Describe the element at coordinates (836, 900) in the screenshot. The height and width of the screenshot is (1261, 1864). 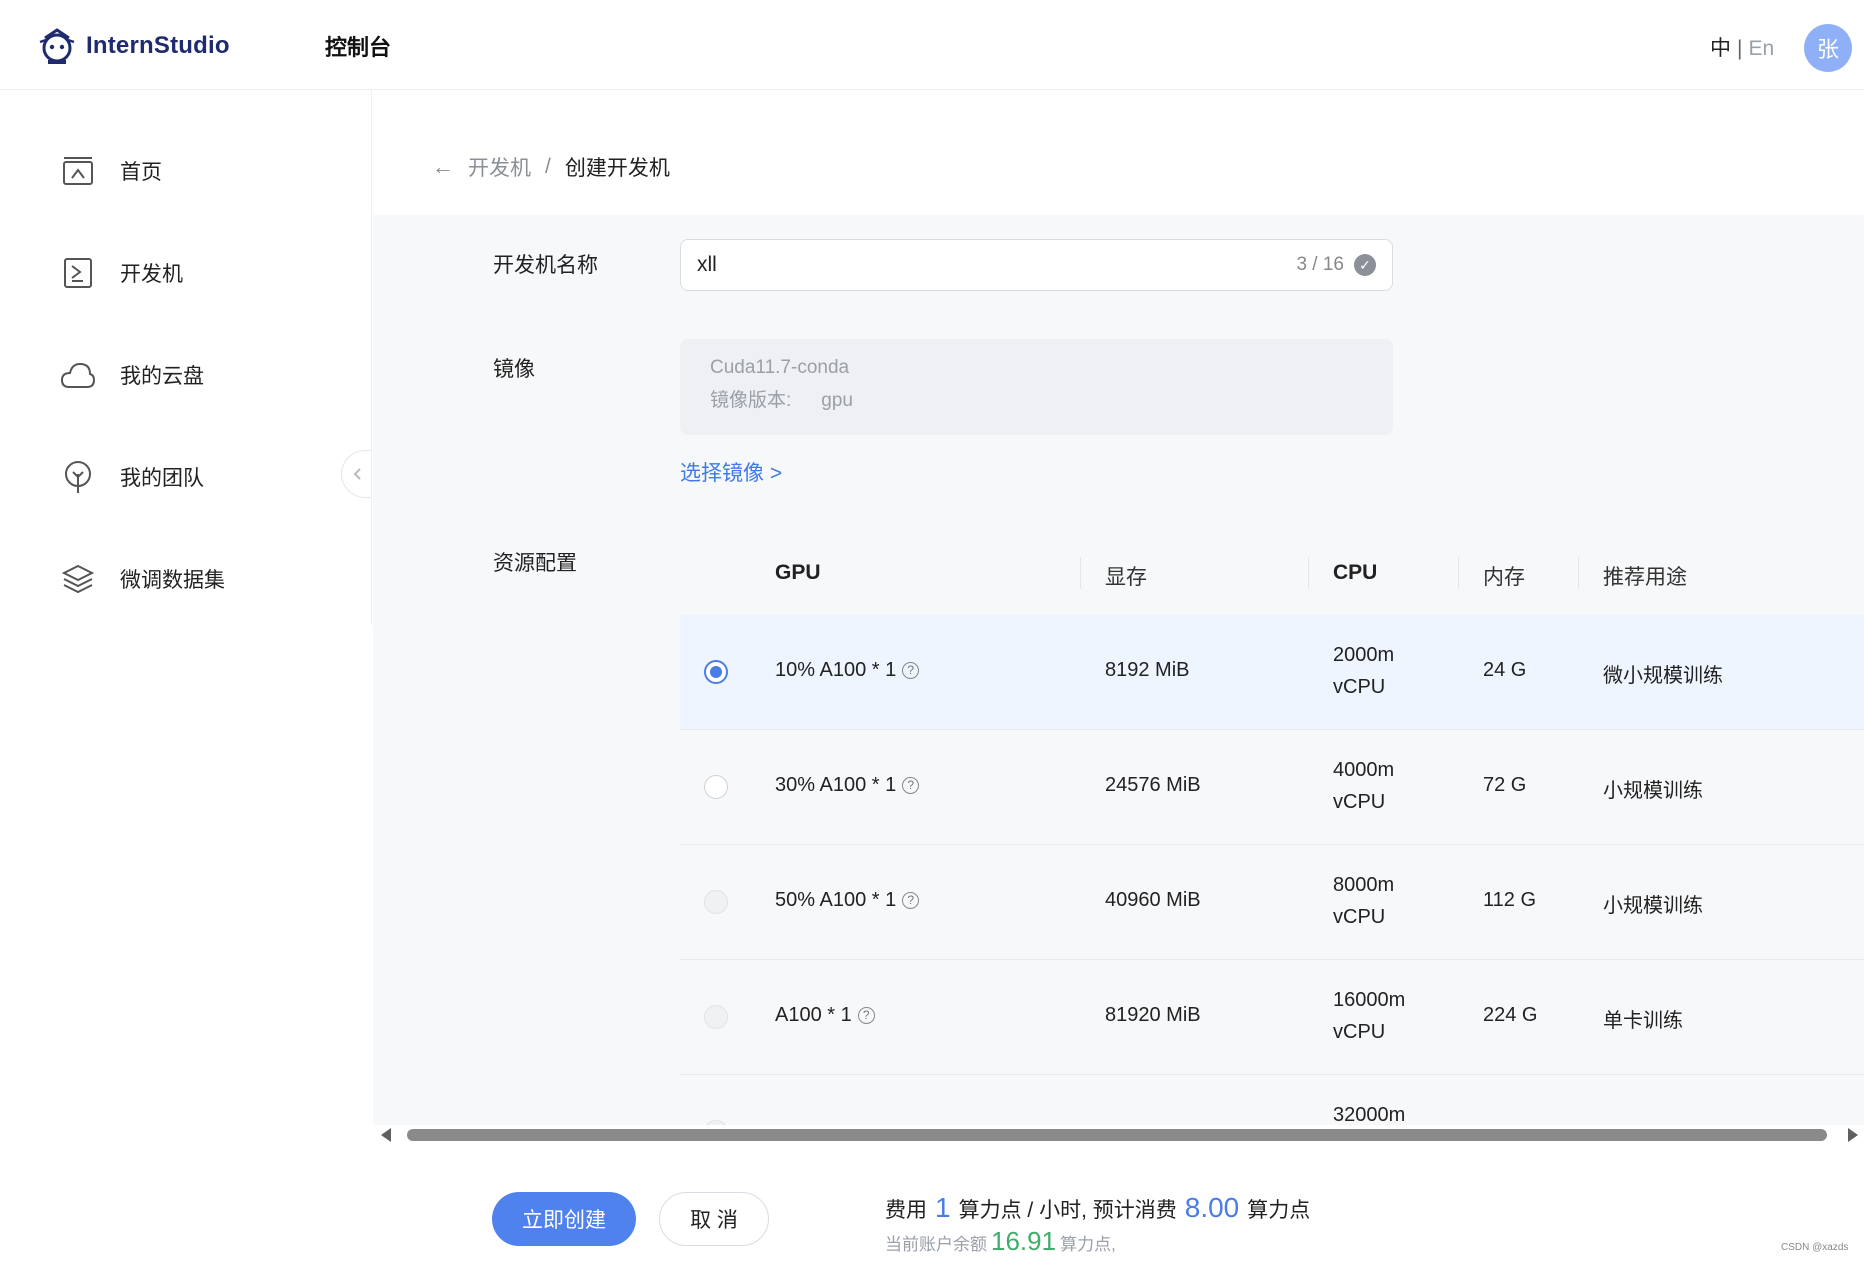
I see `gpu-value: 50% A100 * 1` at that location.